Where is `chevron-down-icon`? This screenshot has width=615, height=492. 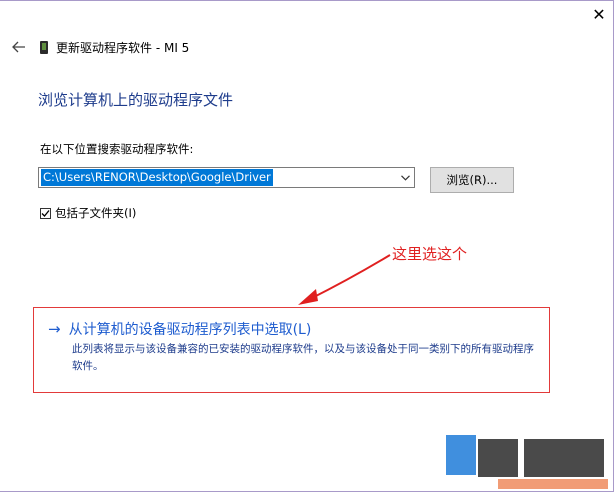
chevron-down-icon is located at coordinates (405, 177).